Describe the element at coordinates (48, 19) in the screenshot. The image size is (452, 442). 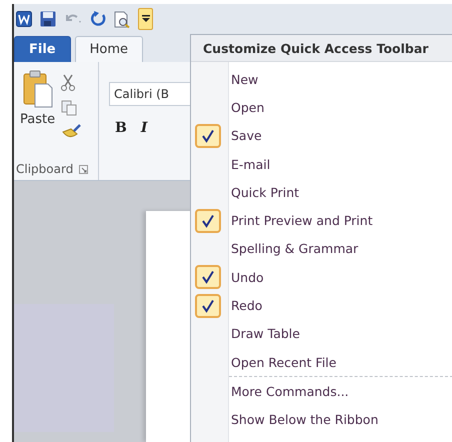
I see `save-icon` at that location.